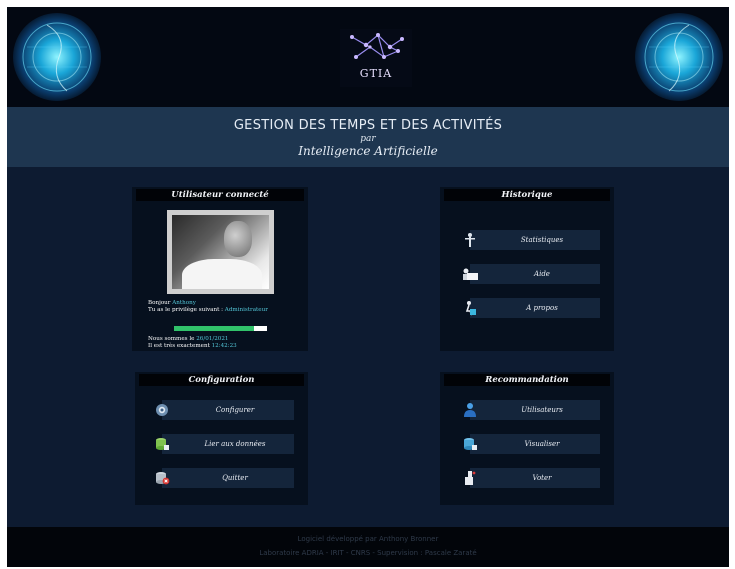 Image resolution: width=735 pixels, height=569 pixels. I want to click on user-photo, so click(220, 252).